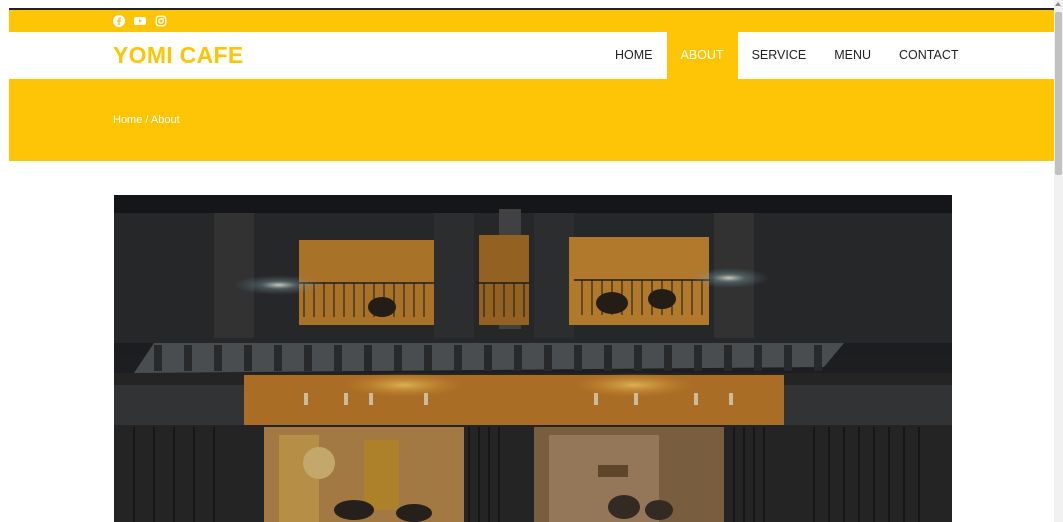  Describe the element at coordinates (702, 55) in the screenshot. I see `nav-item-about: ABOUT` at that location.